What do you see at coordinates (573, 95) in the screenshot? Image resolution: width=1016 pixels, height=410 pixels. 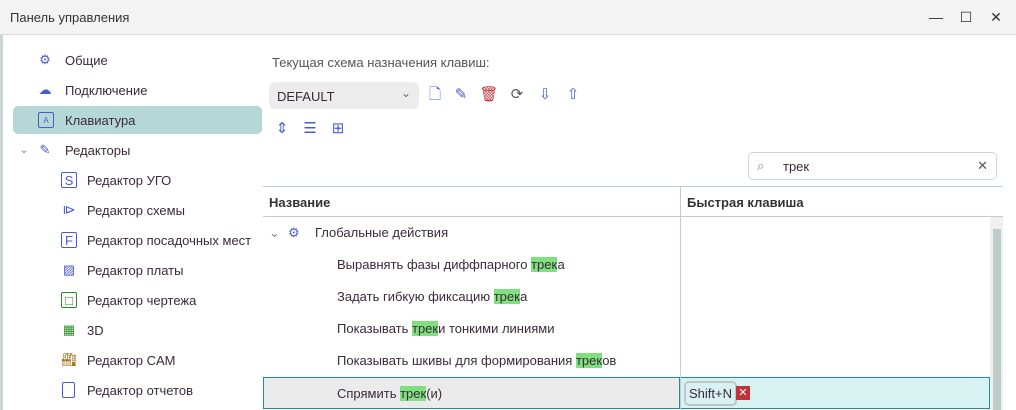 I see `export-icon: ⇧` at bounding box center [573, 95].